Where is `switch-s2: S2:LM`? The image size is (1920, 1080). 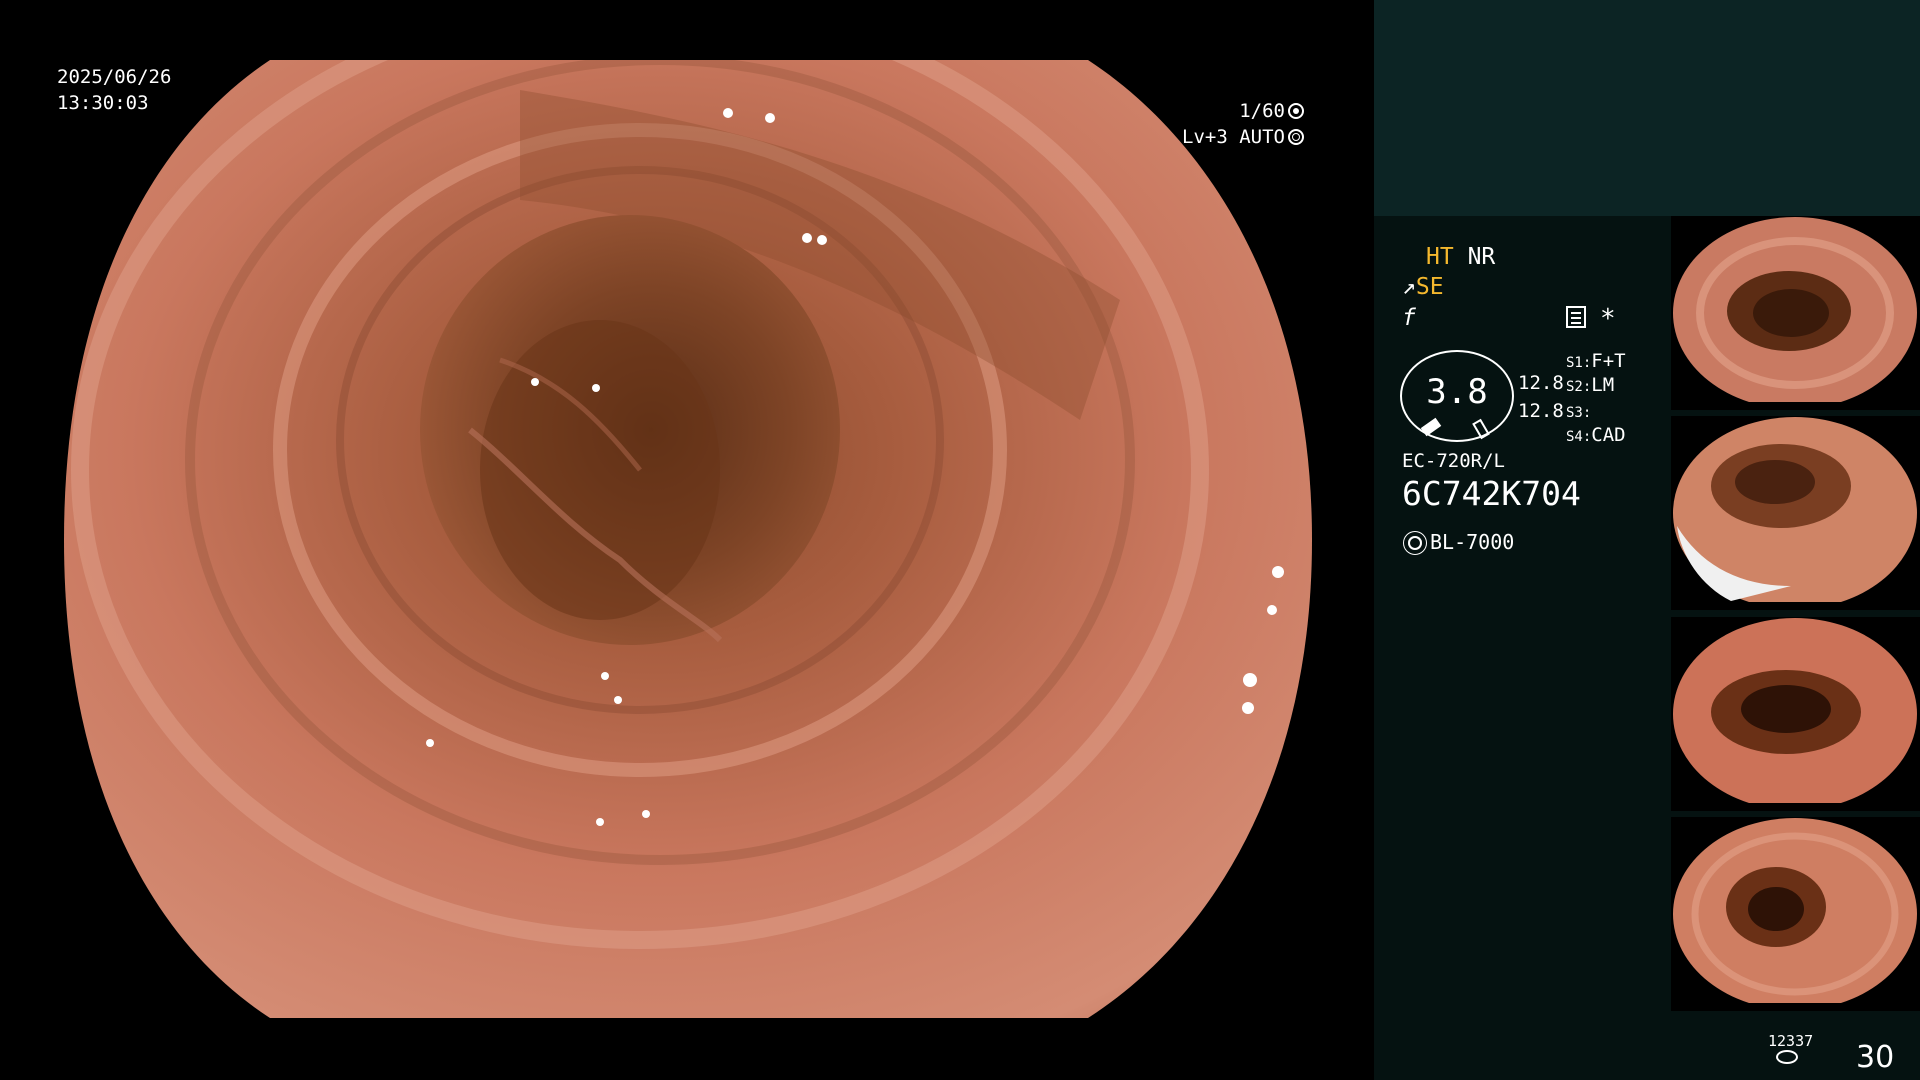 switch-s2: S2:LM is located at coordinates (1590, 385).